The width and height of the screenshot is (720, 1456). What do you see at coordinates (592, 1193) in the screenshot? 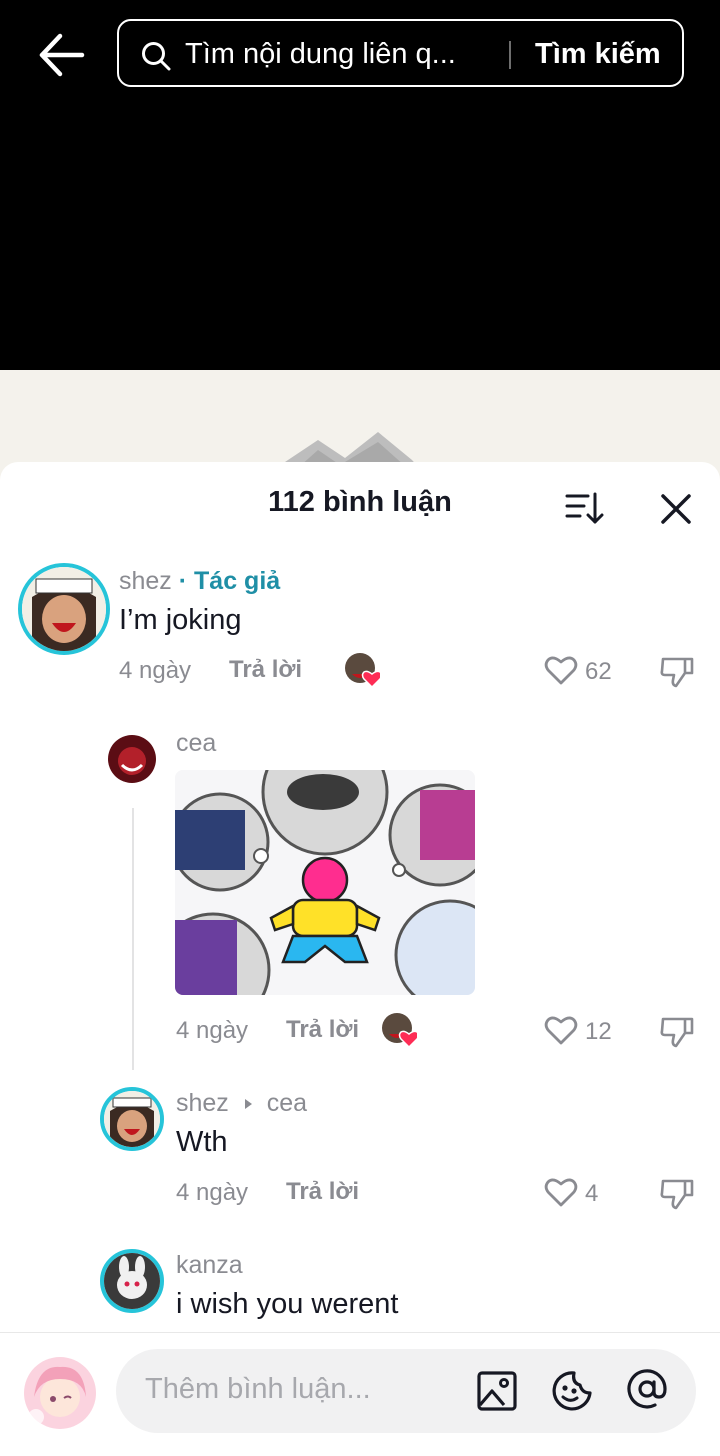
I see `like-count: 4` at bounding box center [592, 1193].